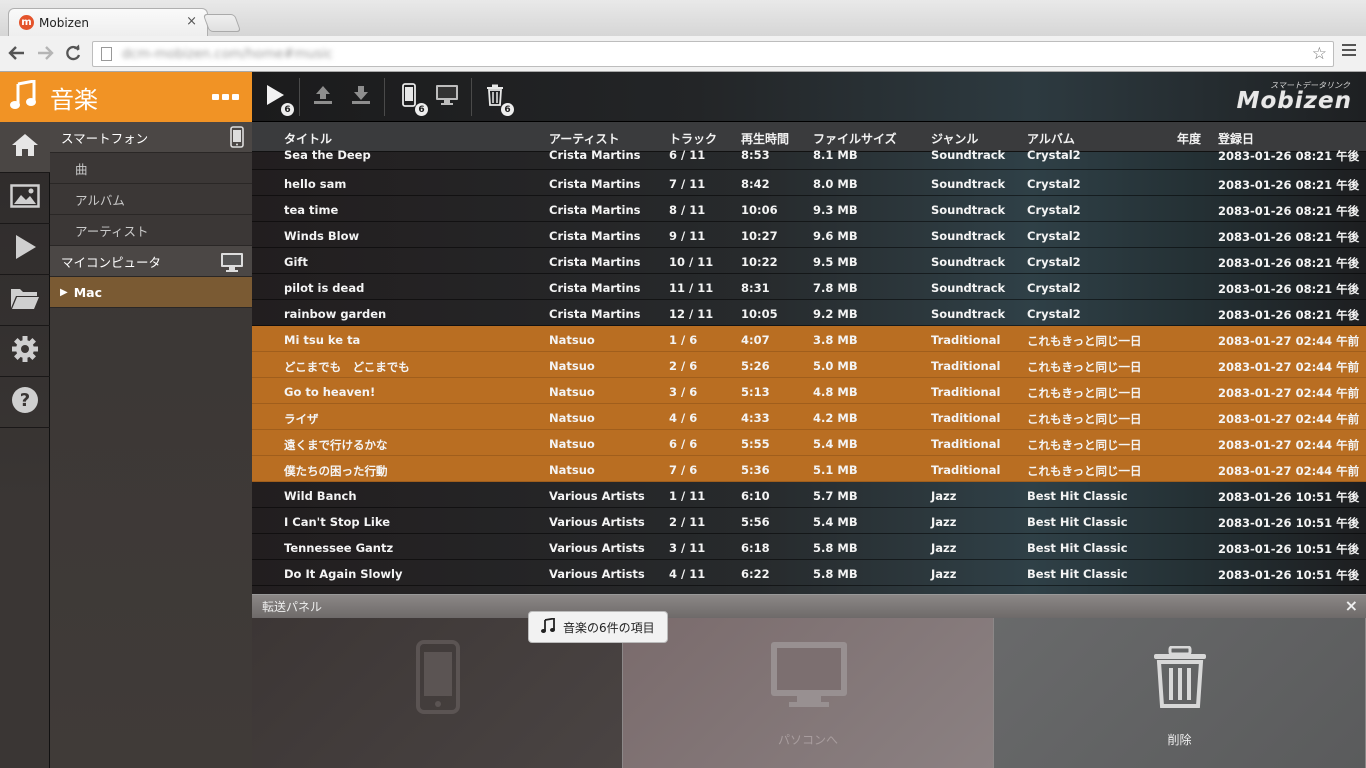 Image resolution: width=1366 pixels, height=768 pixels. Describe the element at coordinates (1189, 138) in the screenshot. I see `col-year: 年度` at that location.